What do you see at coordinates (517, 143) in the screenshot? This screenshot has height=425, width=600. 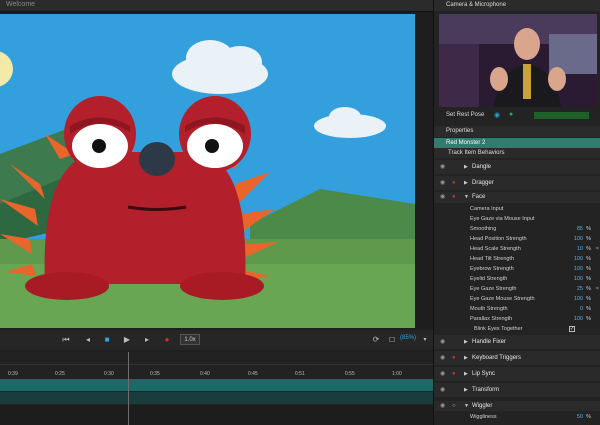 I see `selected-puppet-row: Red Monster 2` at bounding box center [517, 143].